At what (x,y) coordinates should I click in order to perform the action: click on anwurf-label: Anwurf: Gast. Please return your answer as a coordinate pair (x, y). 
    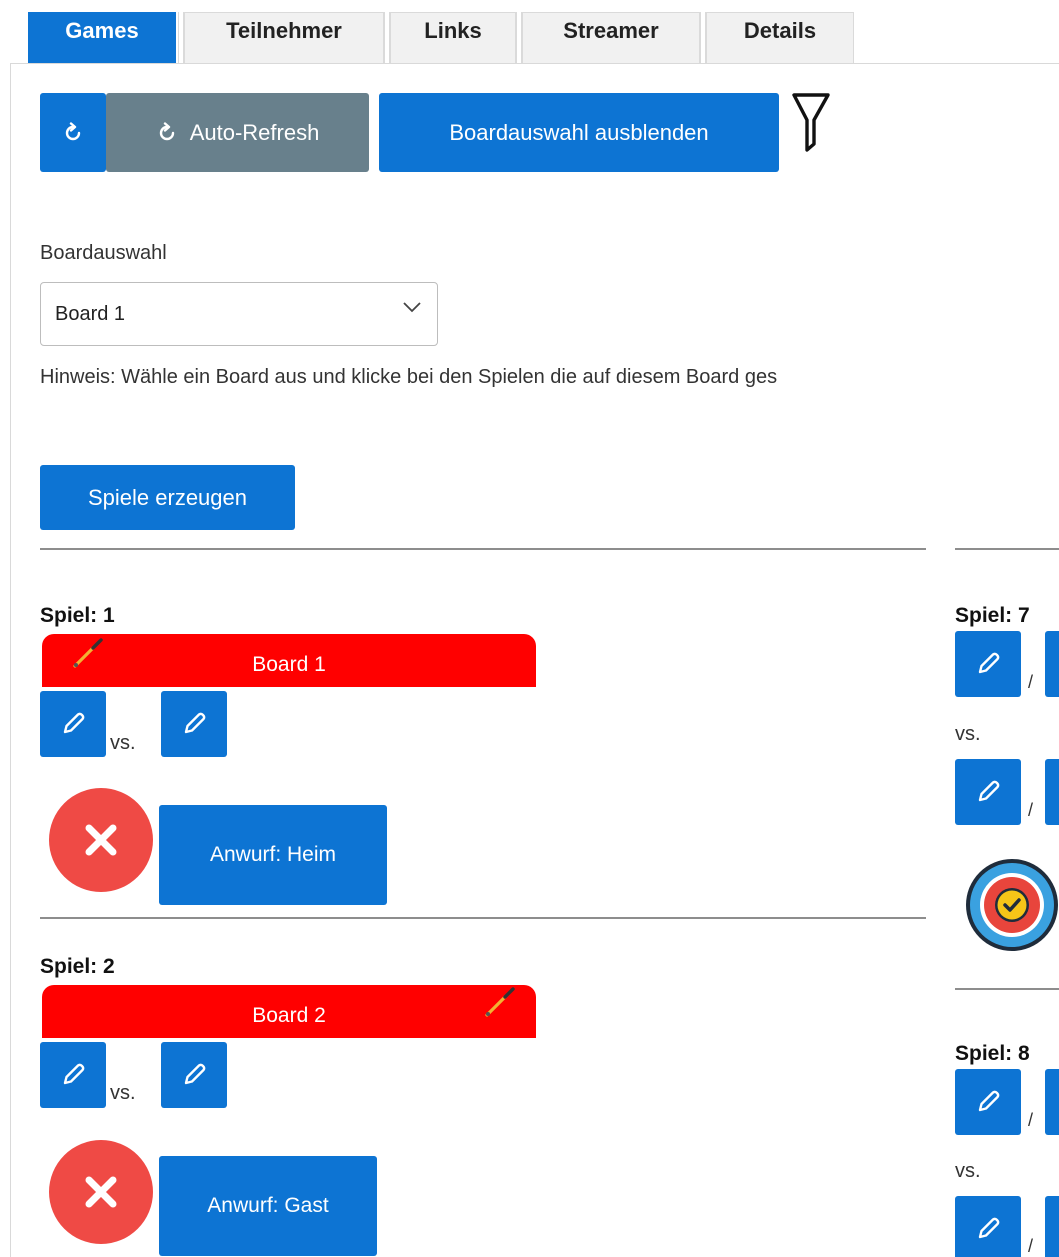
    Looking at the image, I should click on (268, 1205).